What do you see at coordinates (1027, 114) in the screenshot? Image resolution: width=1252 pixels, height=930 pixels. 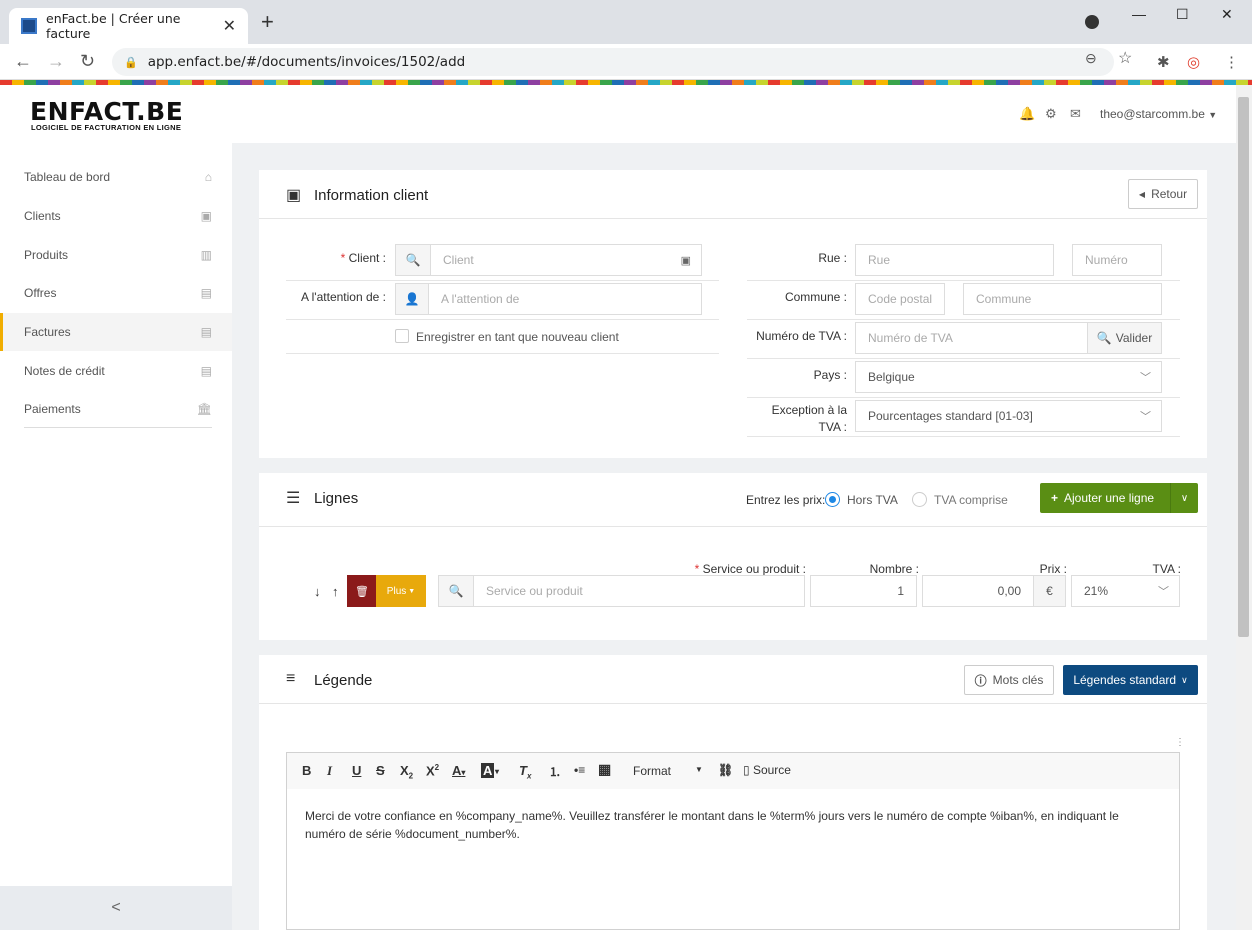 I see `bell-icon: 🔔` at bounding box center [1027, 114].